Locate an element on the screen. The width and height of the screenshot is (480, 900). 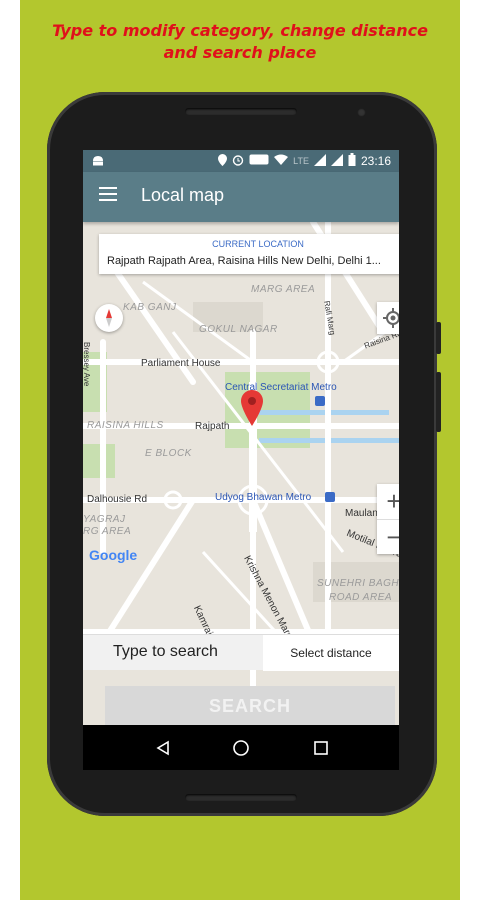
alarm-icon is located at coordinates (238, 161).